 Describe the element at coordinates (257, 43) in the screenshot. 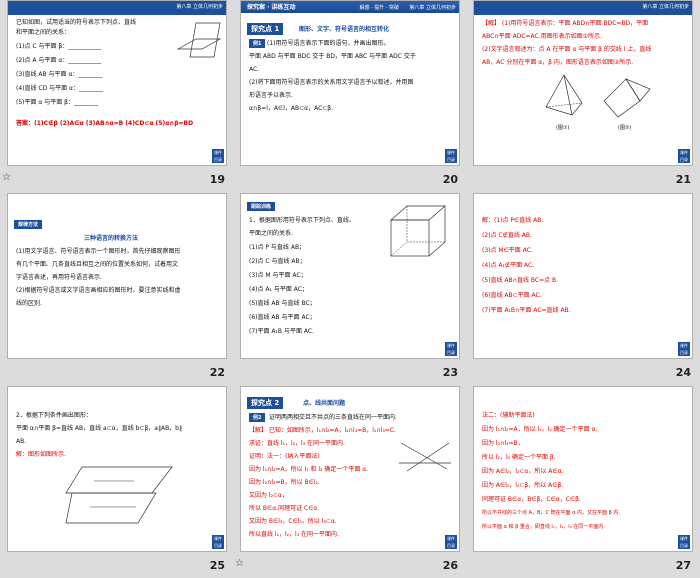

I see `example-tag: 例1` at that location.